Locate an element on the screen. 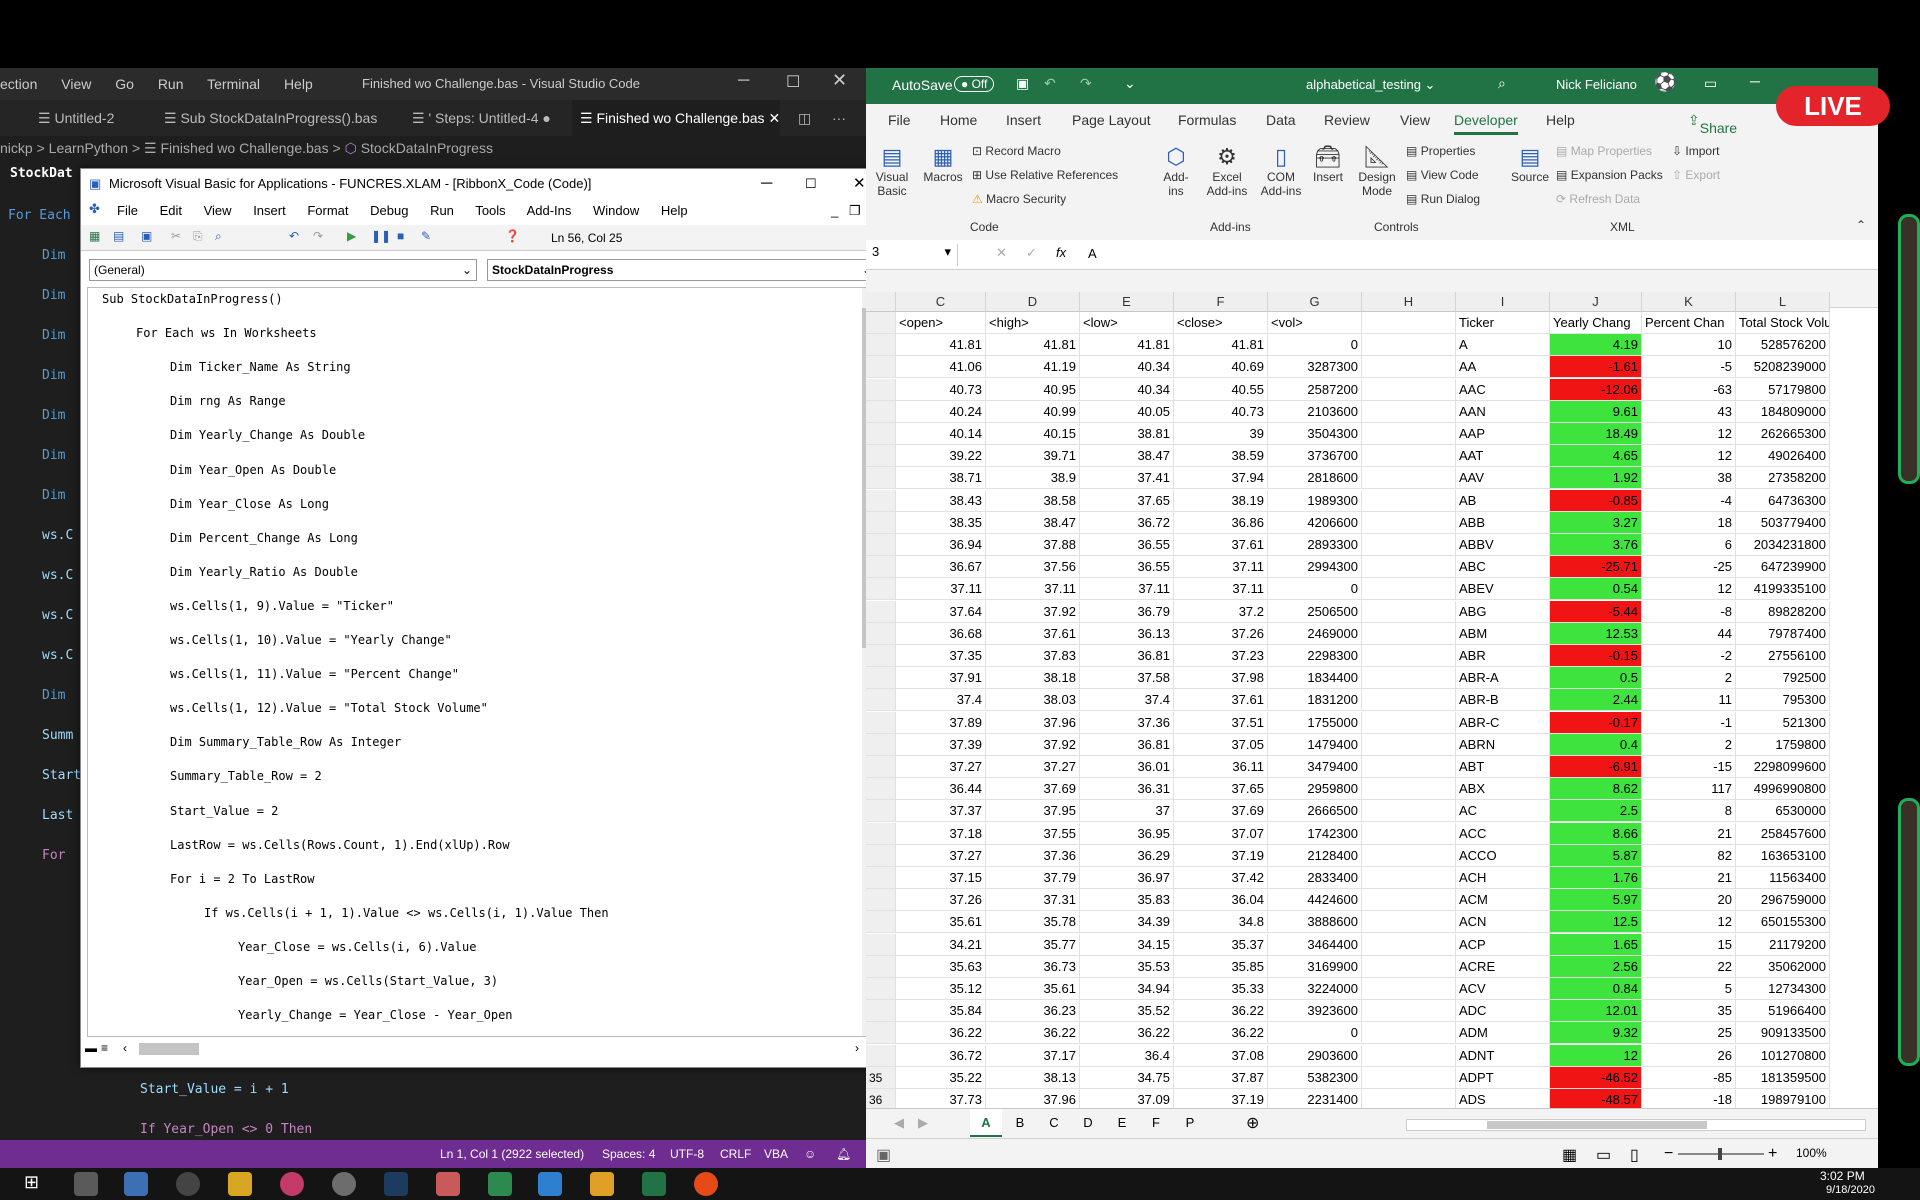 The height and width of the screenshot is (1200, 1920). scrollbar-thumb is located at coordinates (1597, 1125).